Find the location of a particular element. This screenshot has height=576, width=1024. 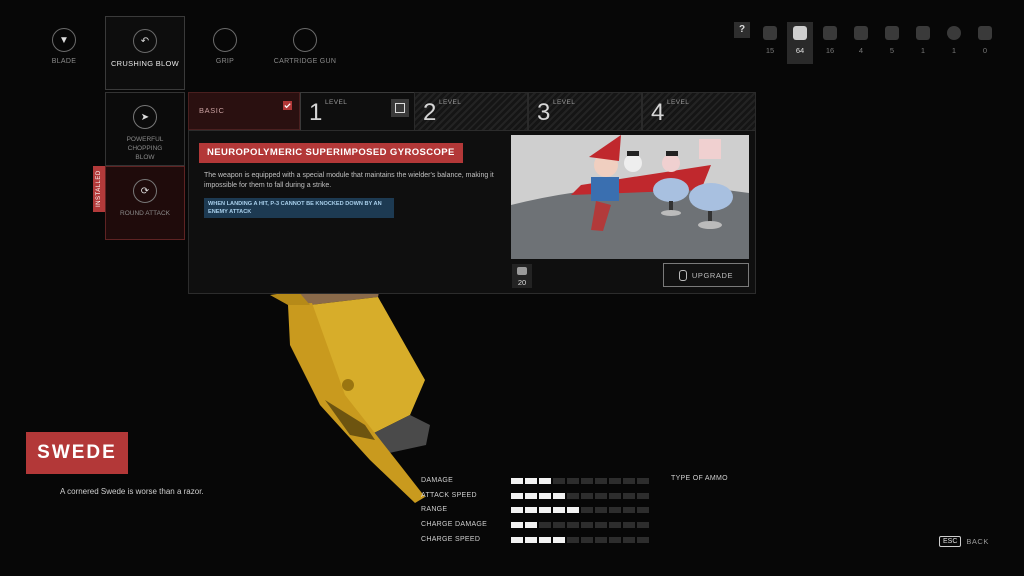

category-tab-grip: GRIP is located at coordinates (225, 52).